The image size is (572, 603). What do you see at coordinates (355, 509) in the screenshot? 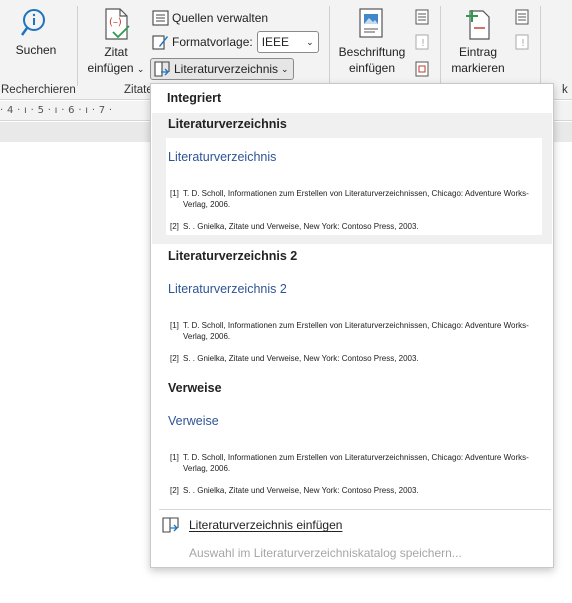
I see `menu-divider` at bounding box center [355, 509].